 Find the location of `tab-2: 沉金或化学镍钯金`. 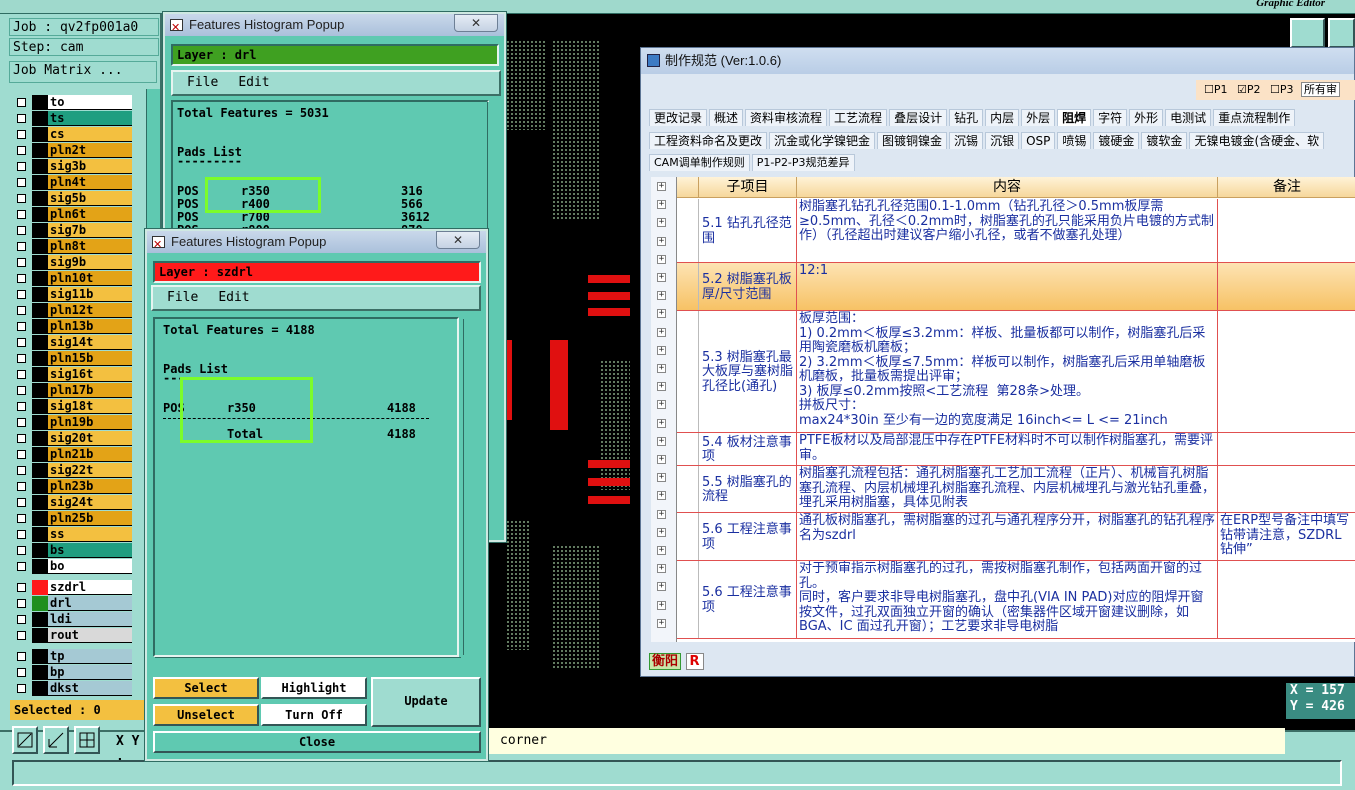

tab-2: 沉金或化学镍钯金 is located at coordinates (822, 140).